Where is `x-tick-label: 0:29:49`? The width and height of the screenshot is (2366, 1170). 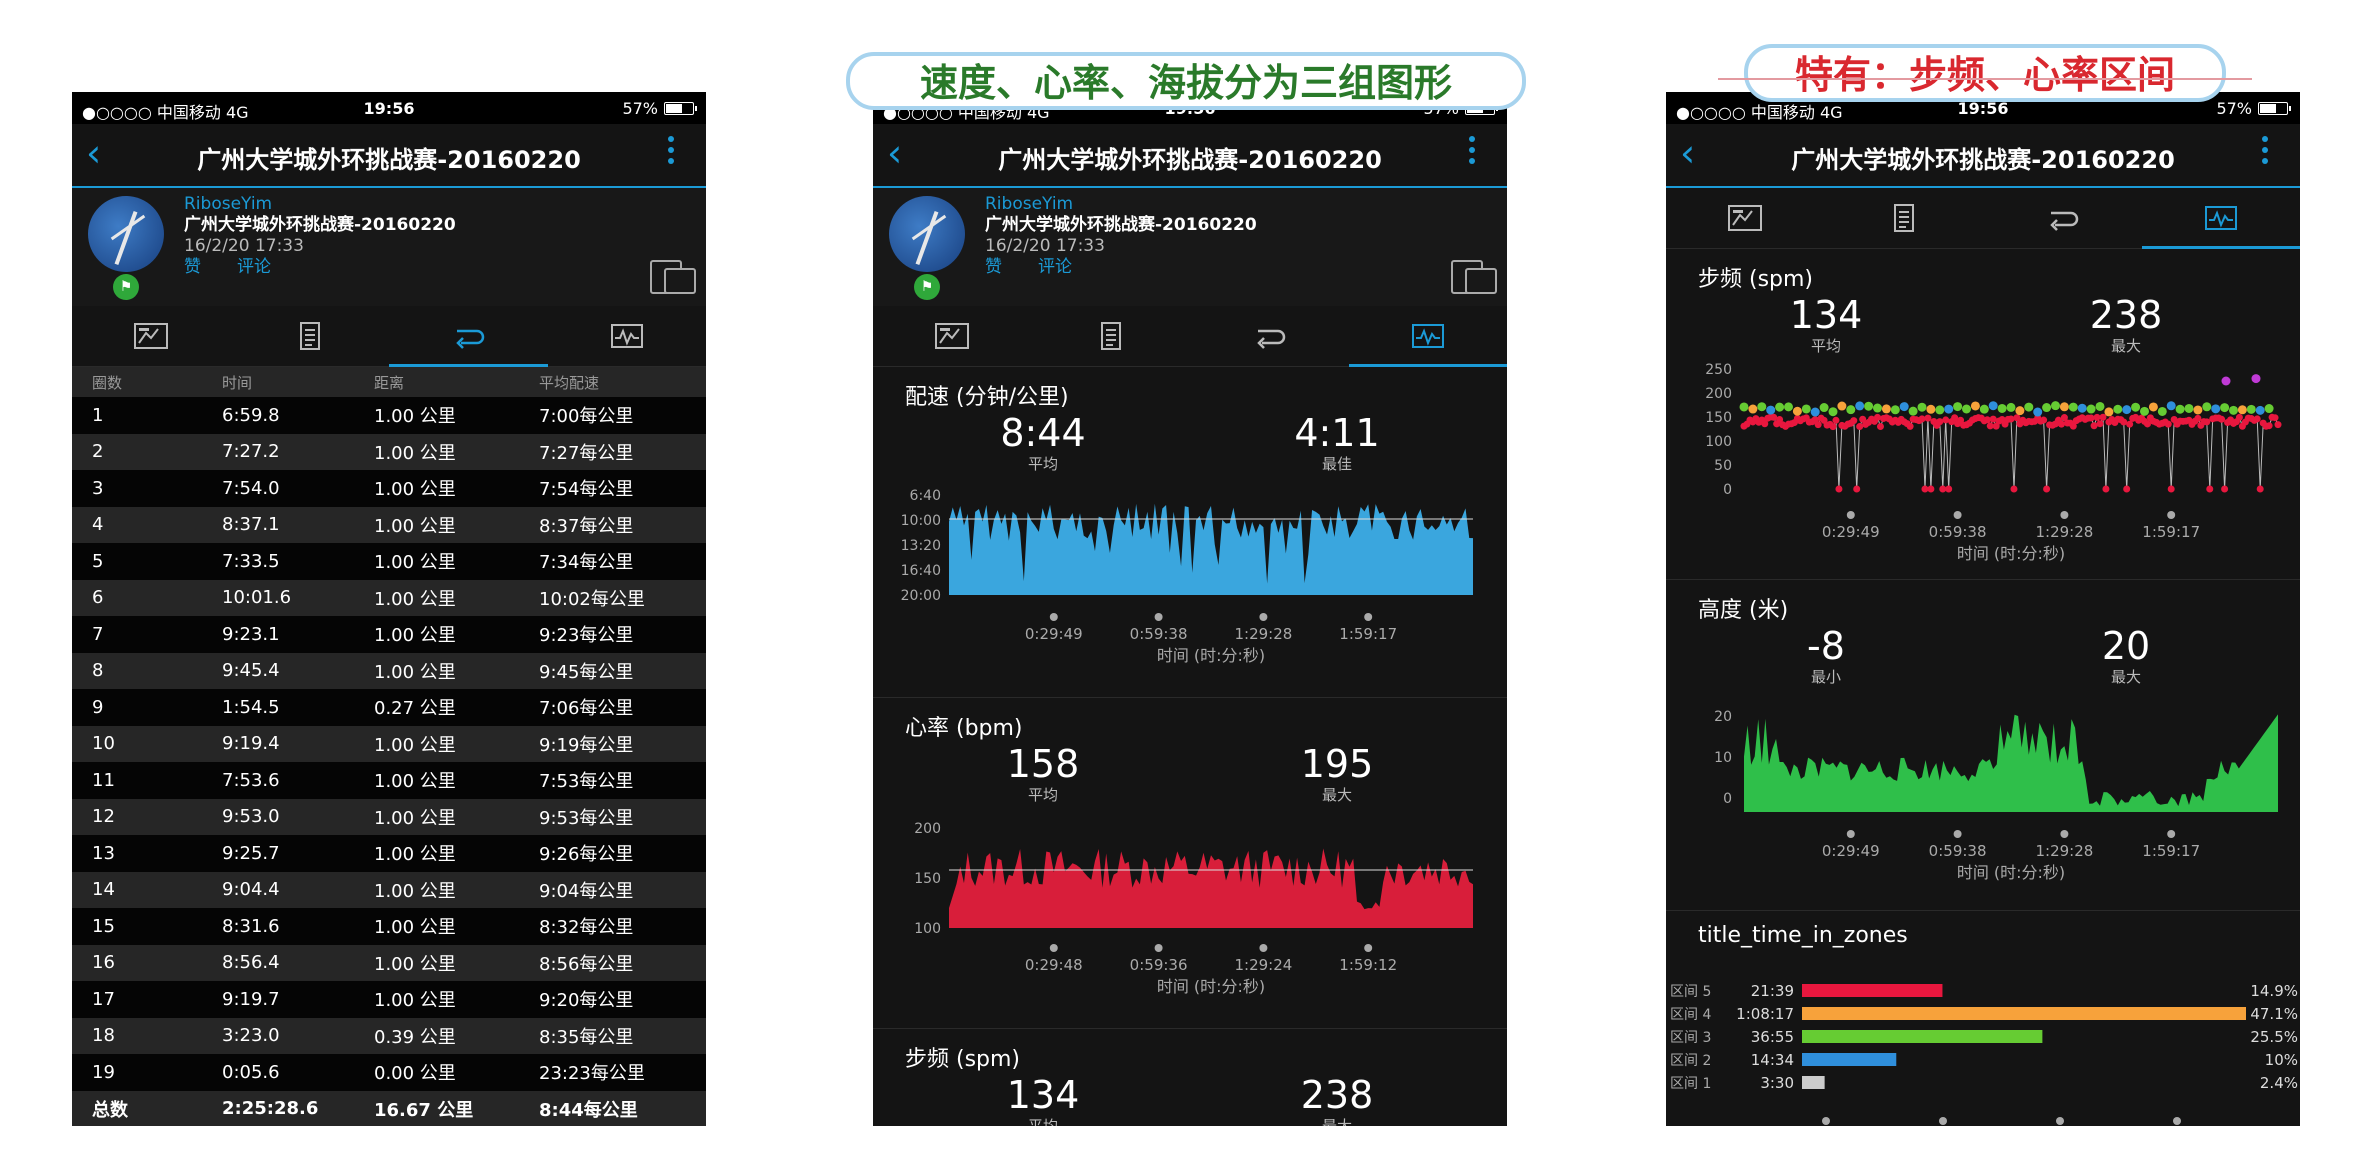
x-tick-label: 0:29:49 is located at coordinates (1851, 851).